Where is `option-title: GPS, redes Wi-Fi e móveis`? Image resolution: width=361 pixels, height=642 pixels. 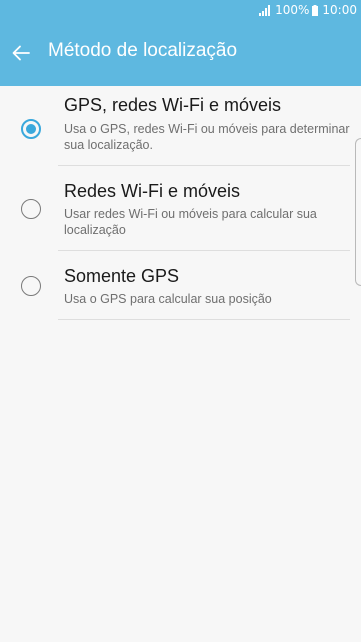 option-title: GPS, redes Wi-Fi e móveis is located at coordinates (173, 105).